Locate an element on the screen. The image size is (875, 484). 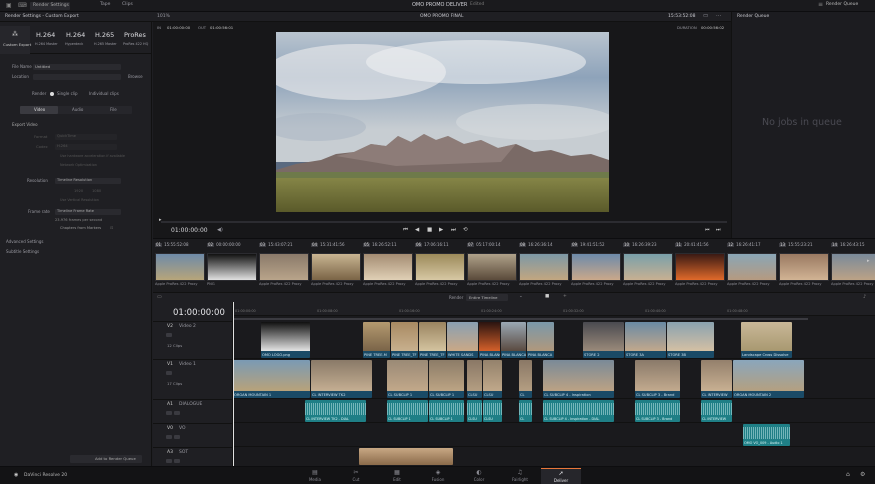
preset-hyperdeck: H.264 Hyperdeck is located at coordinates (77, 40).